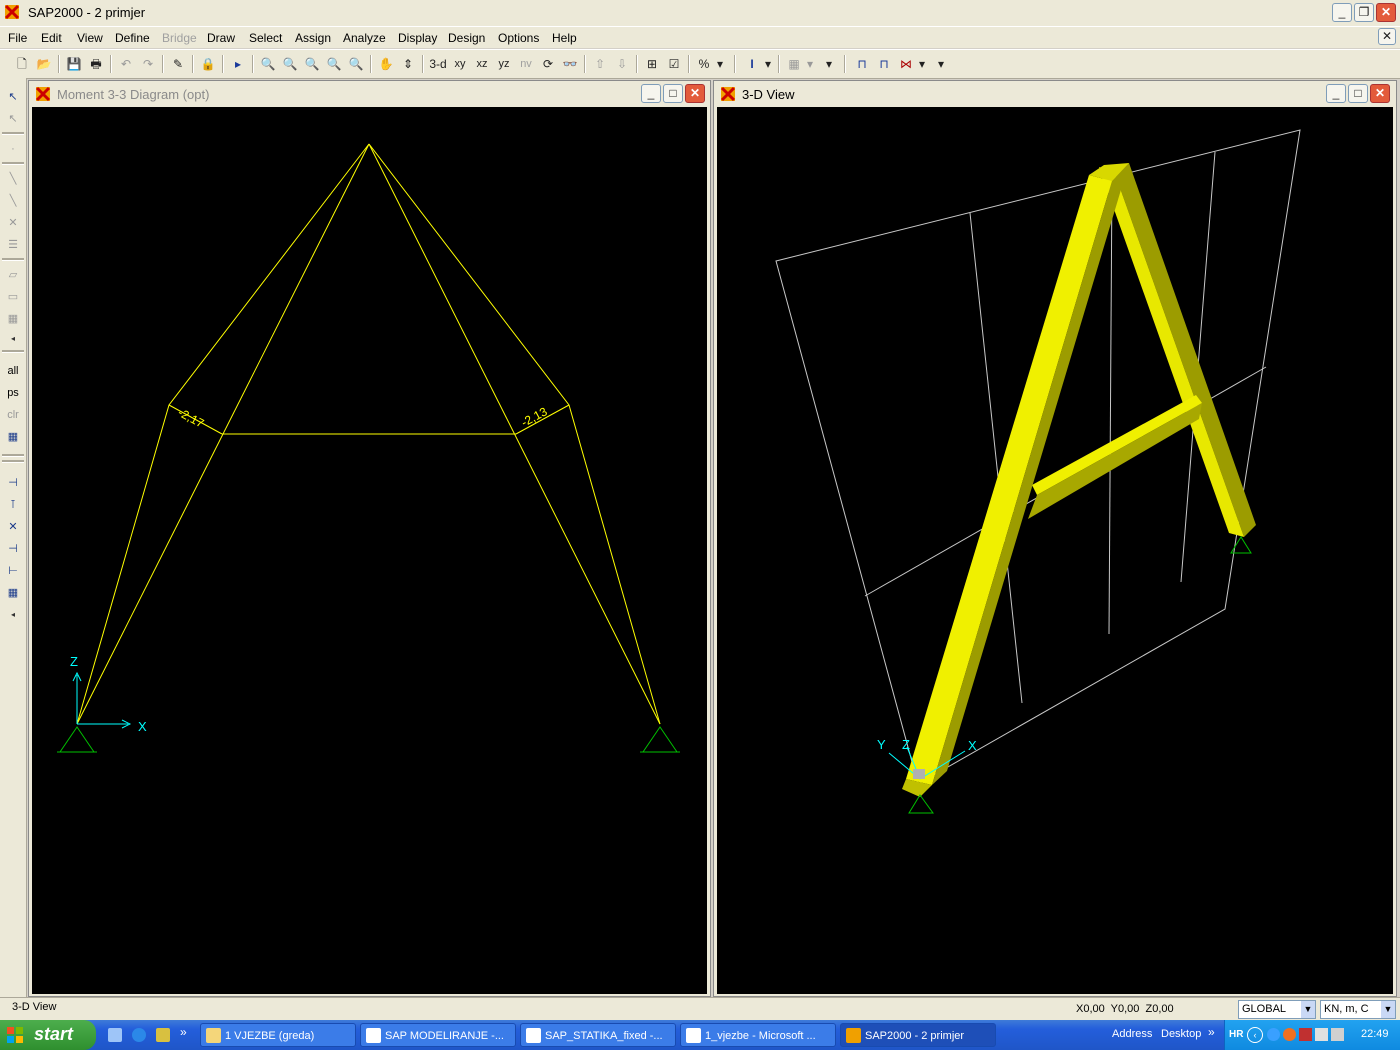 Image resolution: width=1400 pixels, height=1050 pixels. What do you see at coordinates (906, 64) in the screenshot?
I see `draw-brace-icon: ⋈` at bounding box center [906, 64].